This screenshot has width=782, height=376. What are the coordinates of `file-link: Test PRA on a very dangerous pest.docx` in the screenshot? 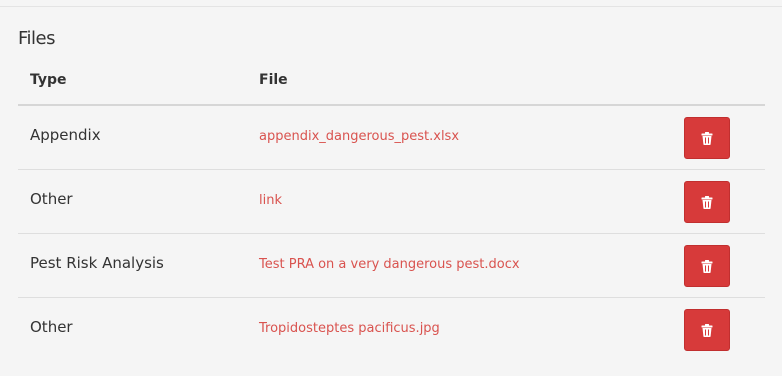 It's located at (389, 264).